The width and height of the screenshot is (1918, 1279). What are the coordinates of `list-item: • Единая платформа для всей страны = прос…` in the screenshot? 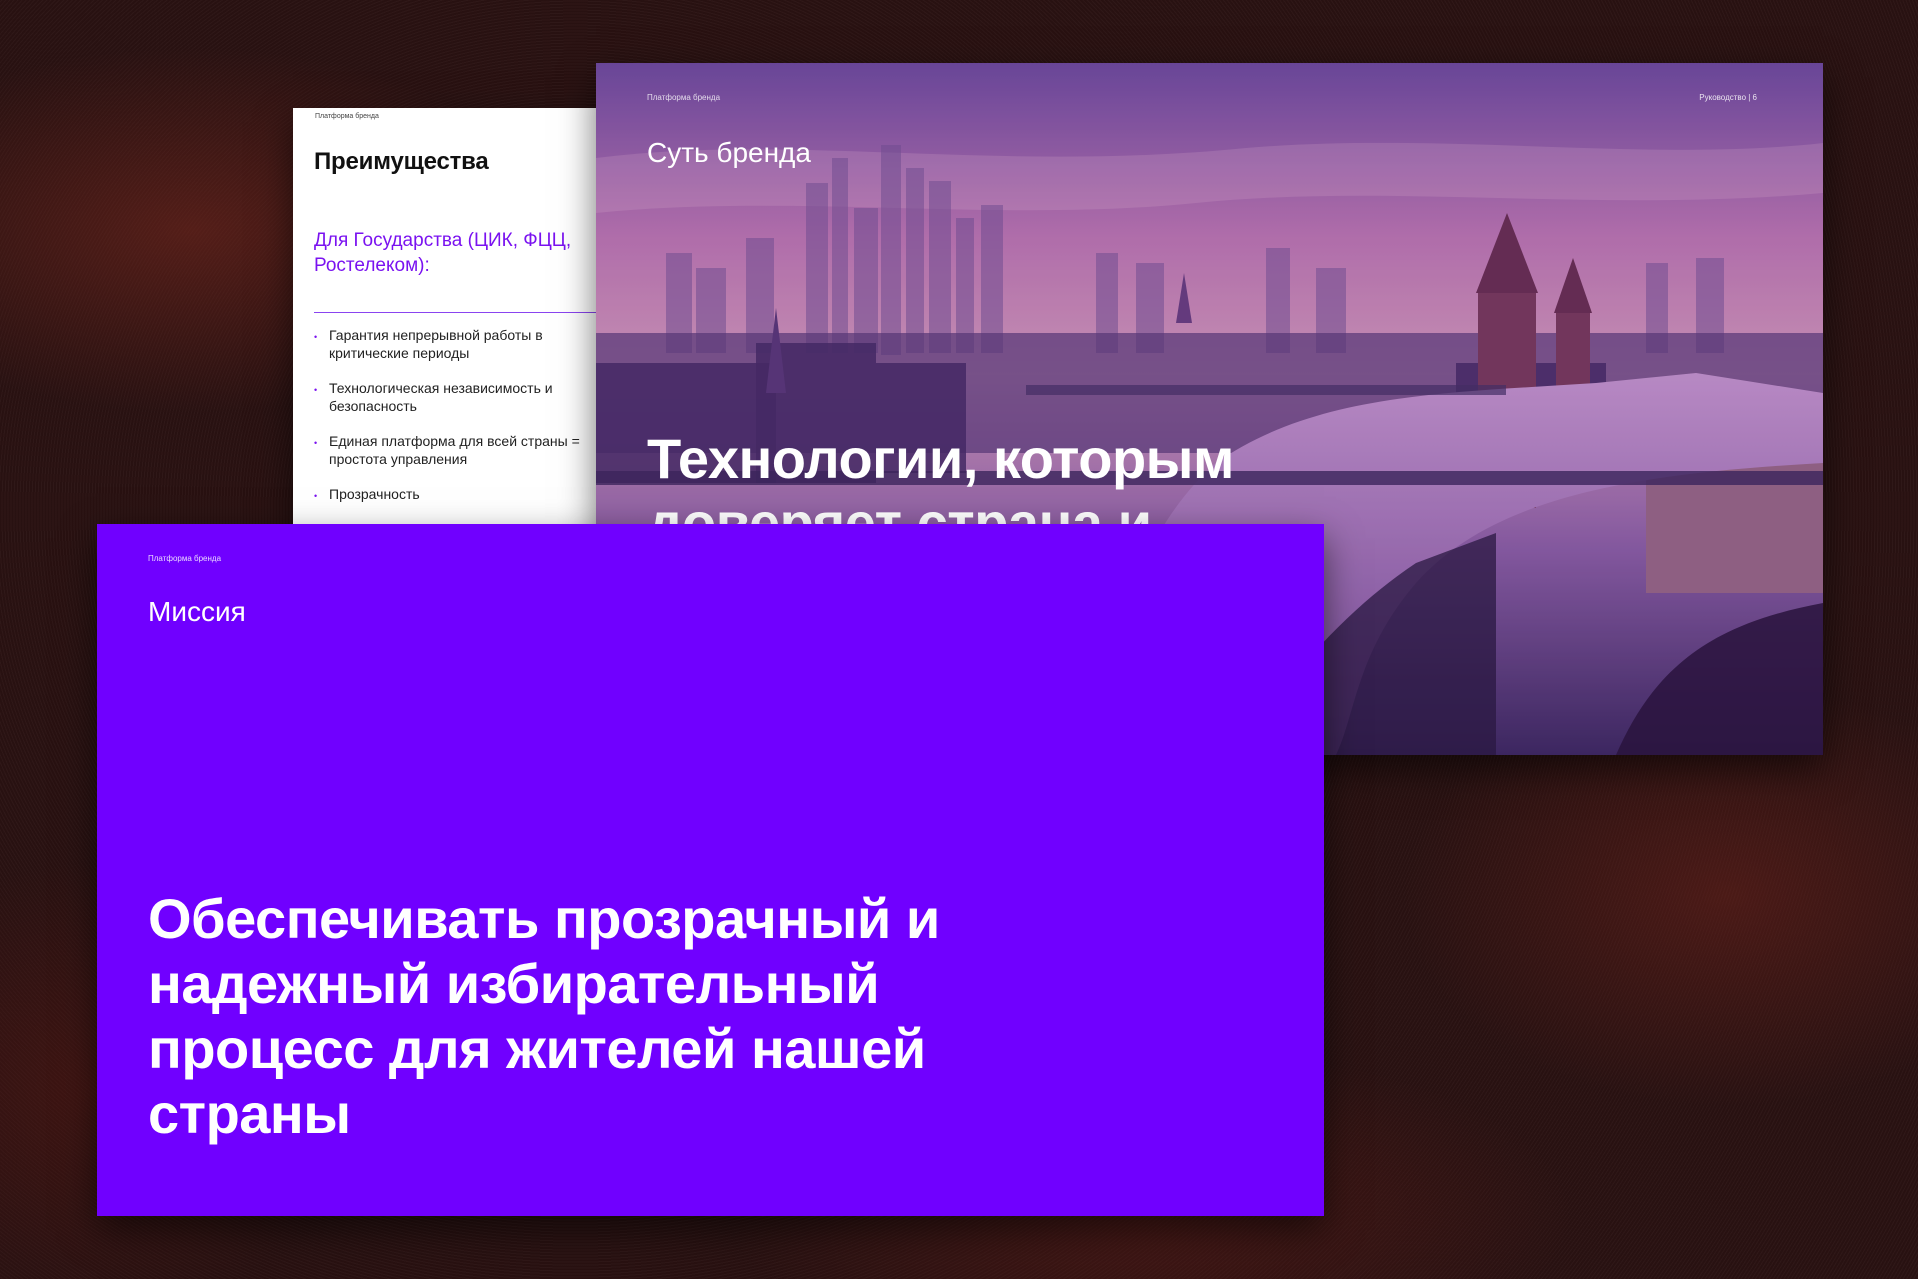 It's located at (454, 450).